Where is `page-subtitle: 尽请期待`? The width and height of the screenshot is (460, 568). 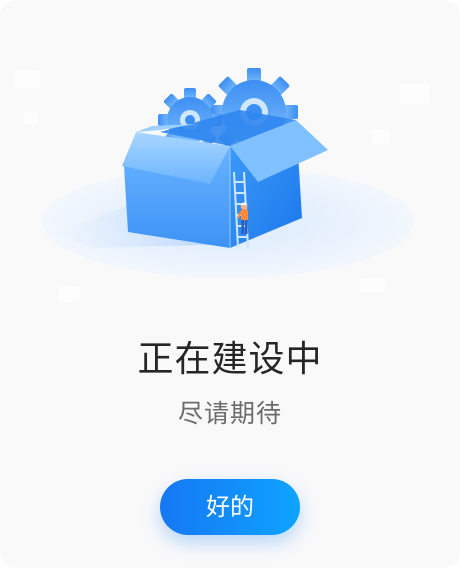 page-subtitle: 尽请期待 is located at coordinates (229, 413).